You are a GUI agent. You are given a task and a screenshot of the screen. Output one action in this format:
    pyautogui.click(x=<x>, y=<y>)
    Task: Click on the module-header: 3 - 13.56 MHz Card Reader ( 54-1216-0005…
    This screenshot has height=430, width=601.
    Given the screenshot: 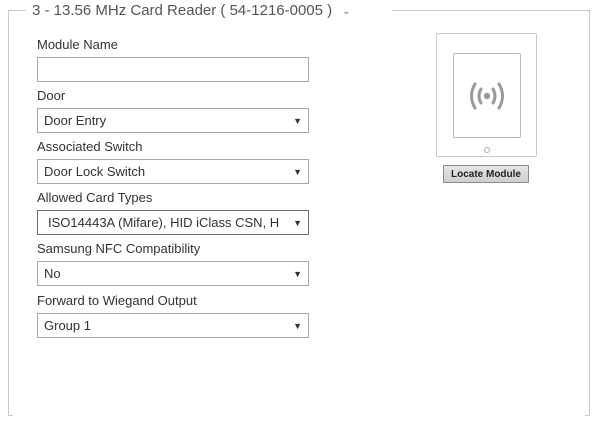 What is the action you would take?
    pyautogui.click(x=194, y=10)
    